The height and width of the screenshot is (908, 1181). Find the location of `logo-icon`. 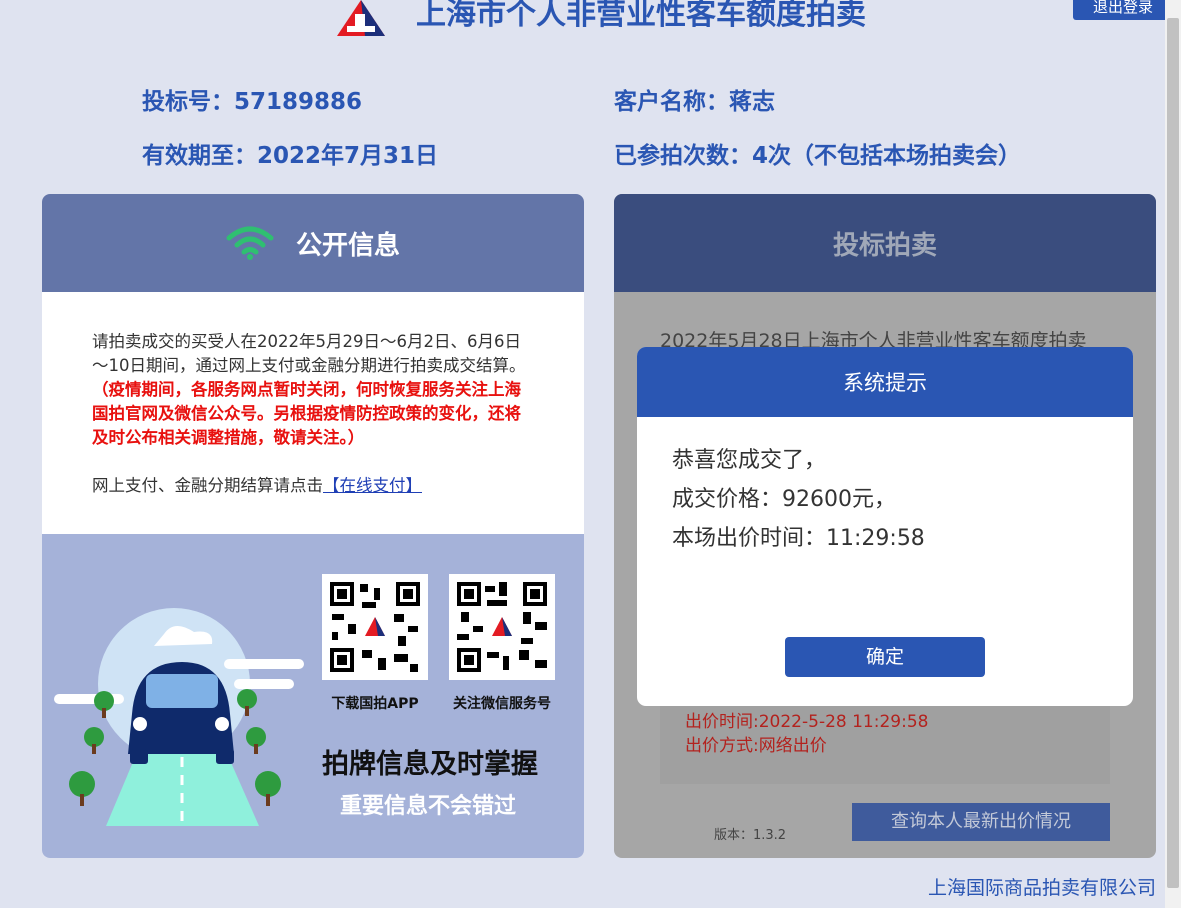

logo-icon is located at coordinates (361, 18).